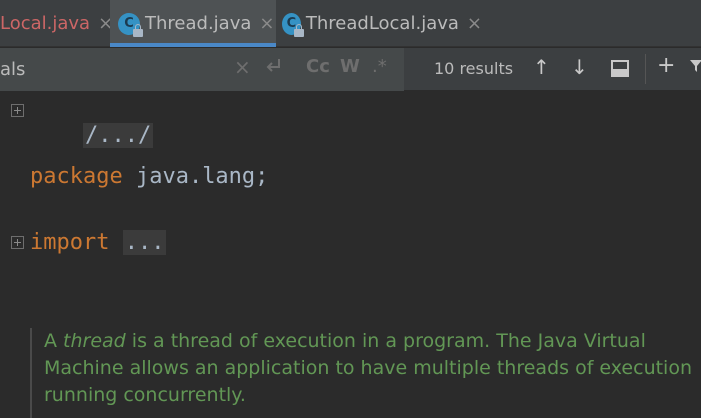 This screenshot has width=701, height=418. I want to click on tab-thread-java: C Thread.java ×, so click(193, 23).